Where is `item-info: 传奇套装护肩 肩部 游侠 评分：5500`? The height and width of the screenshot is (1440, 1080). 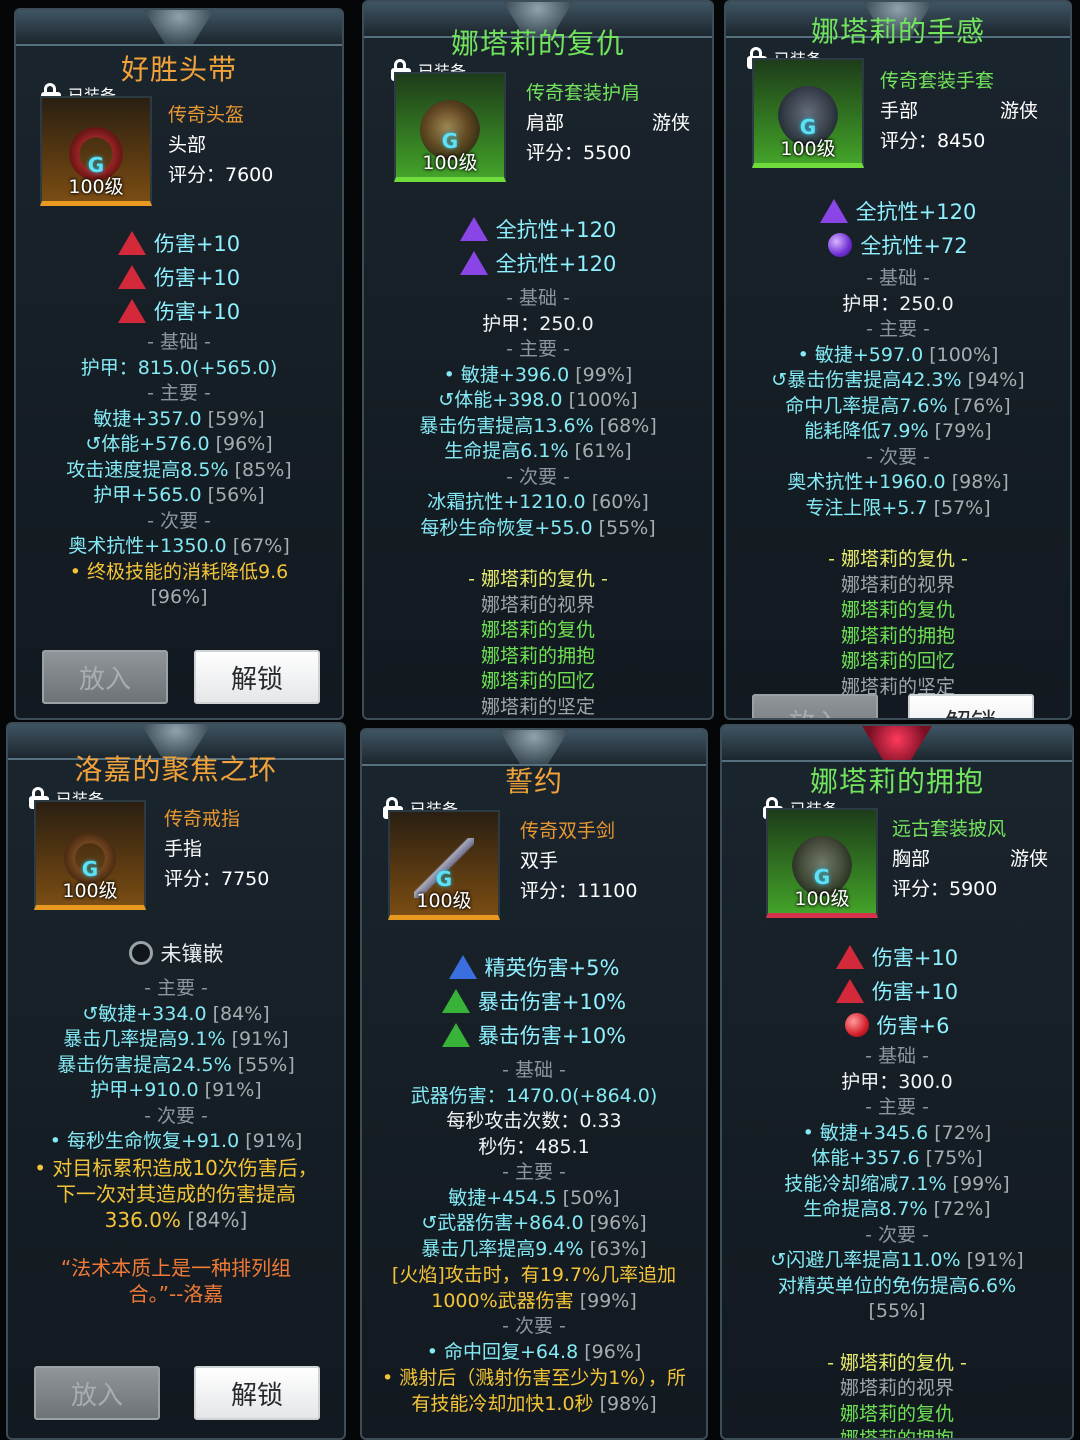 item-info: 传奇套装护肩 肩部 游侠 评分：5500 is located at coordinates (608, 123).